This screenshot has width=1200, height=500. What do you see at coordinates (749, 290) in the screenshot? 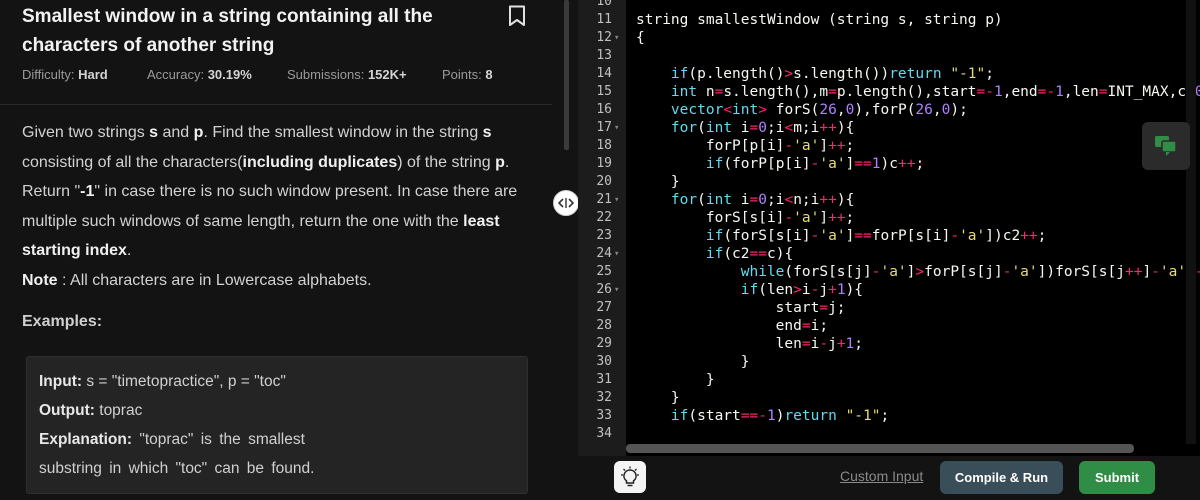
I see `code-text: if(len>i-j+1){` at bounding box center [749, 290].